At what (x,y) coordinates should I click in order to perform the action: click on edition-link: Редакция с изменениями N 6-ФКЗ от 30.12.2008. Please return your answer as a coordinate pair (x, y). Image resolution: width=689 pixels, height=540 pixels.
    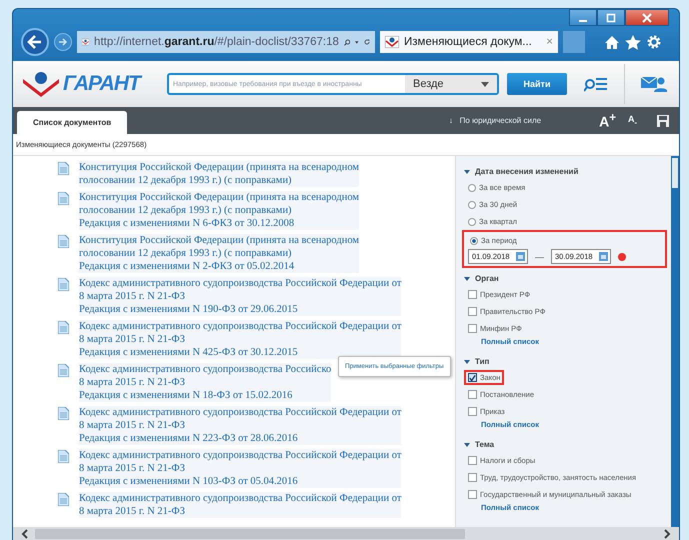
    Looking at the image, I should click on (219, 223).